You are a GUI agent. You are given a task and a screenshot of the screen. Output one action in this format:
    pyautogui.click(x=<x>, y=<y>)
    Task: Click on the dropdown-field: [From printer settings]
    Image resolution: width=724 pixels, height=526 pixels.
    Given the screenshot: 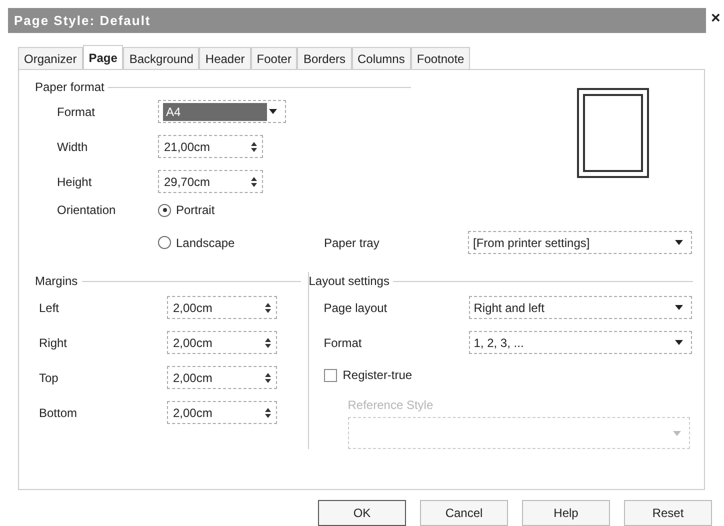 What is the action you would take?
    pyautogui.click(x=580, y=242)
    